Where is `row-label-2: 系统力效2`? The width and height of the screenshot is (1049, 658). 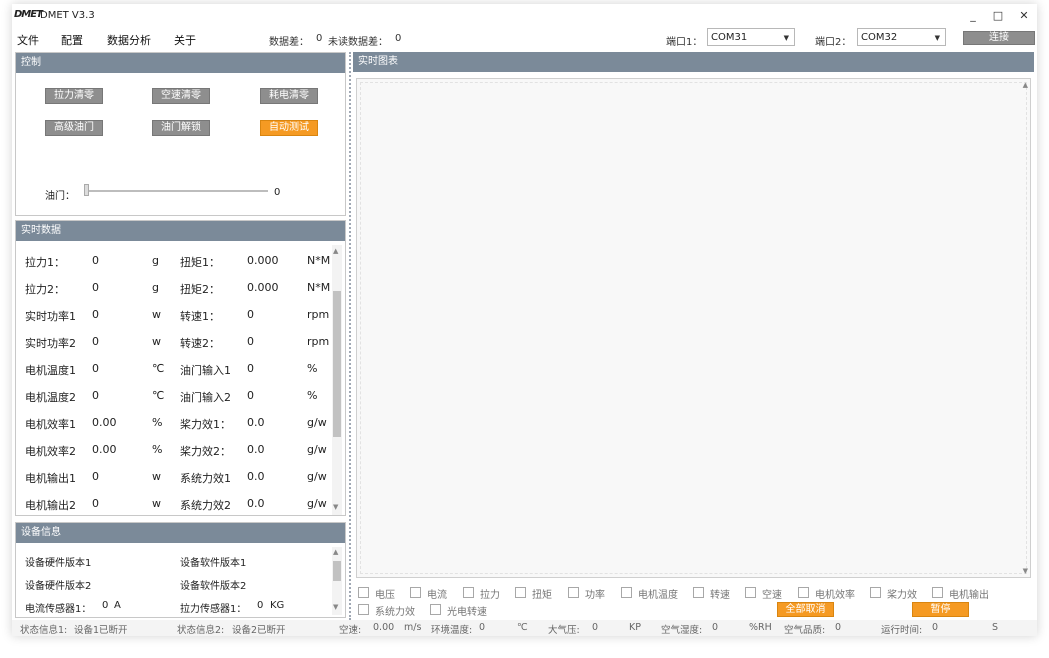
row-label-2: 系统力效2 is located at coordinates (205, 505).